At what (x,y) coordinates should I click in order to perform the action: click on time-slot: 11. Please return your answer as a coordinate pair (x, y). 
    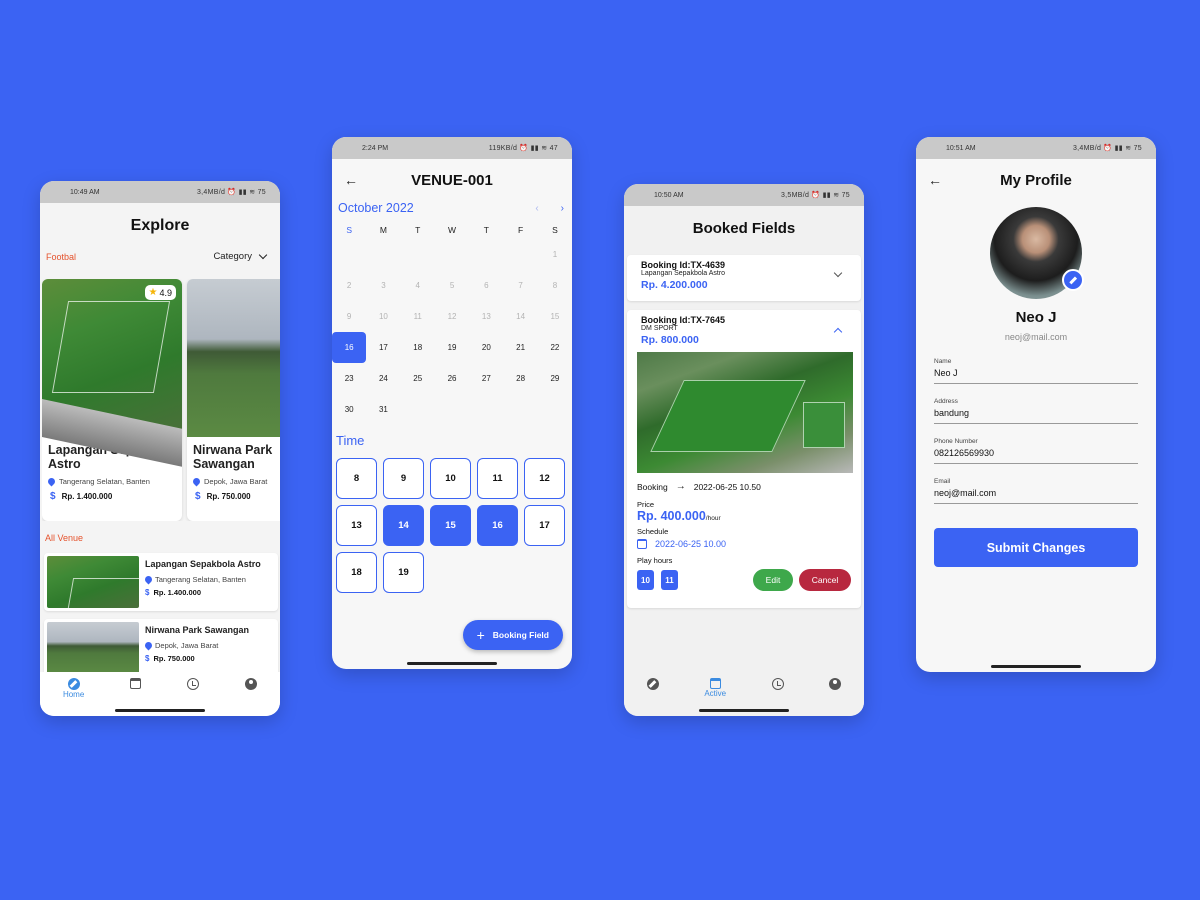
    Looking at the image, I should click on (497, 478).